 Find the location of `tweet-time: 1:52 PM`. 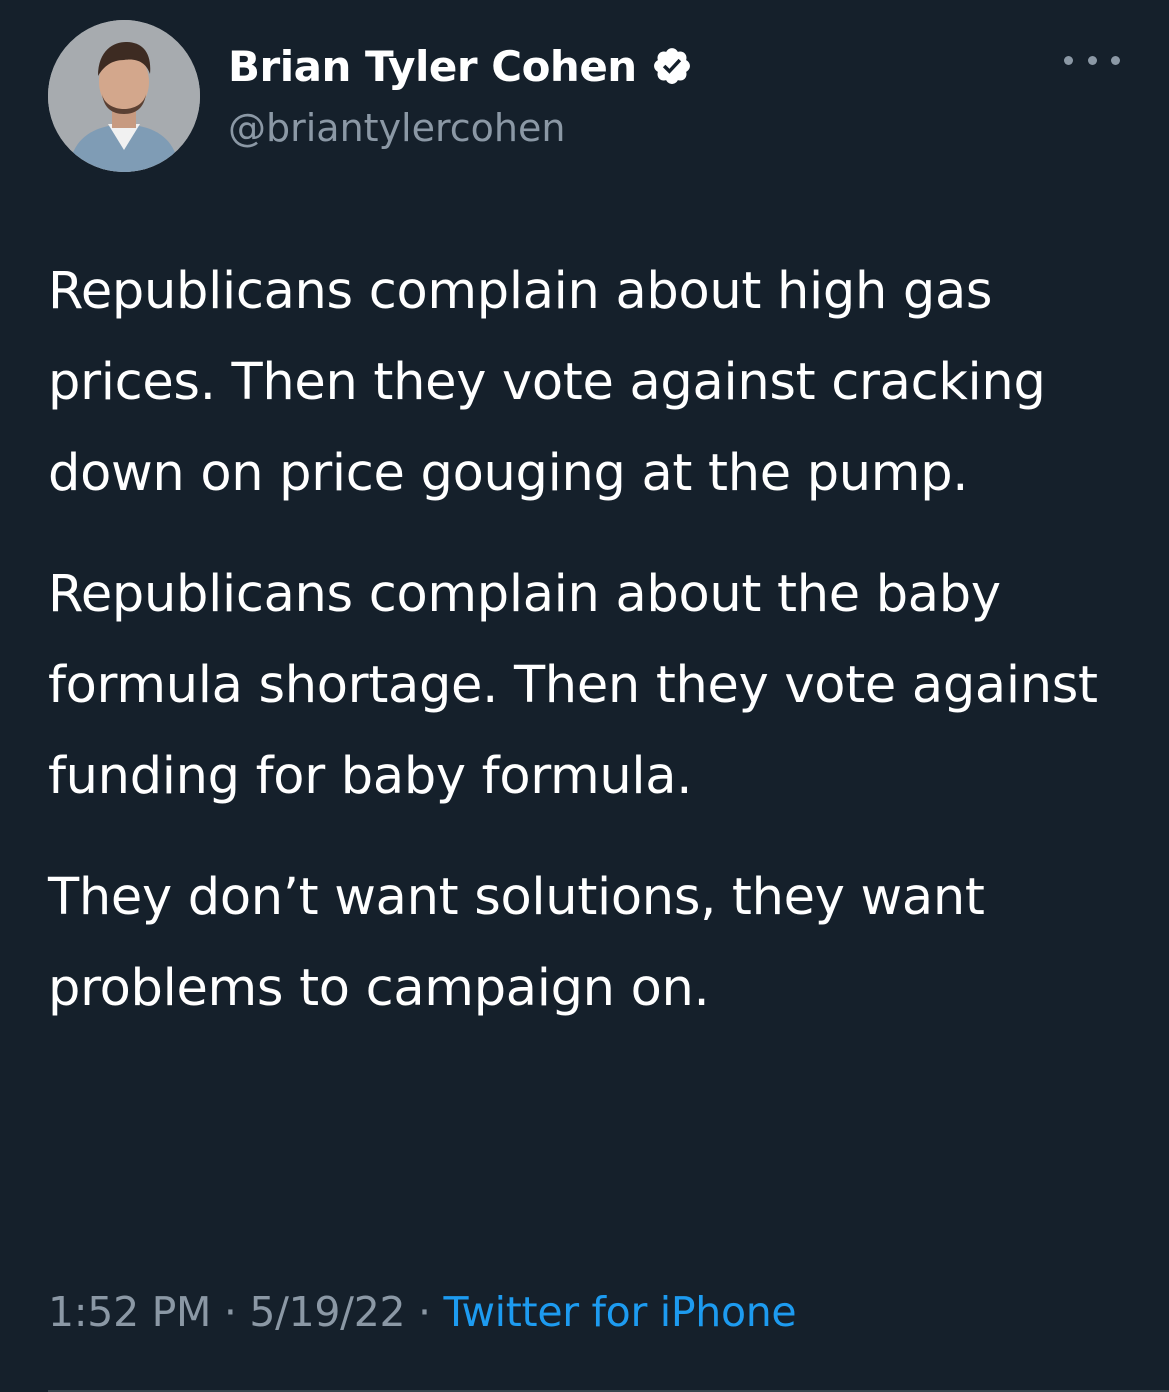

tweet-time: 1:52 PM is located at coordinates (129, 1312).